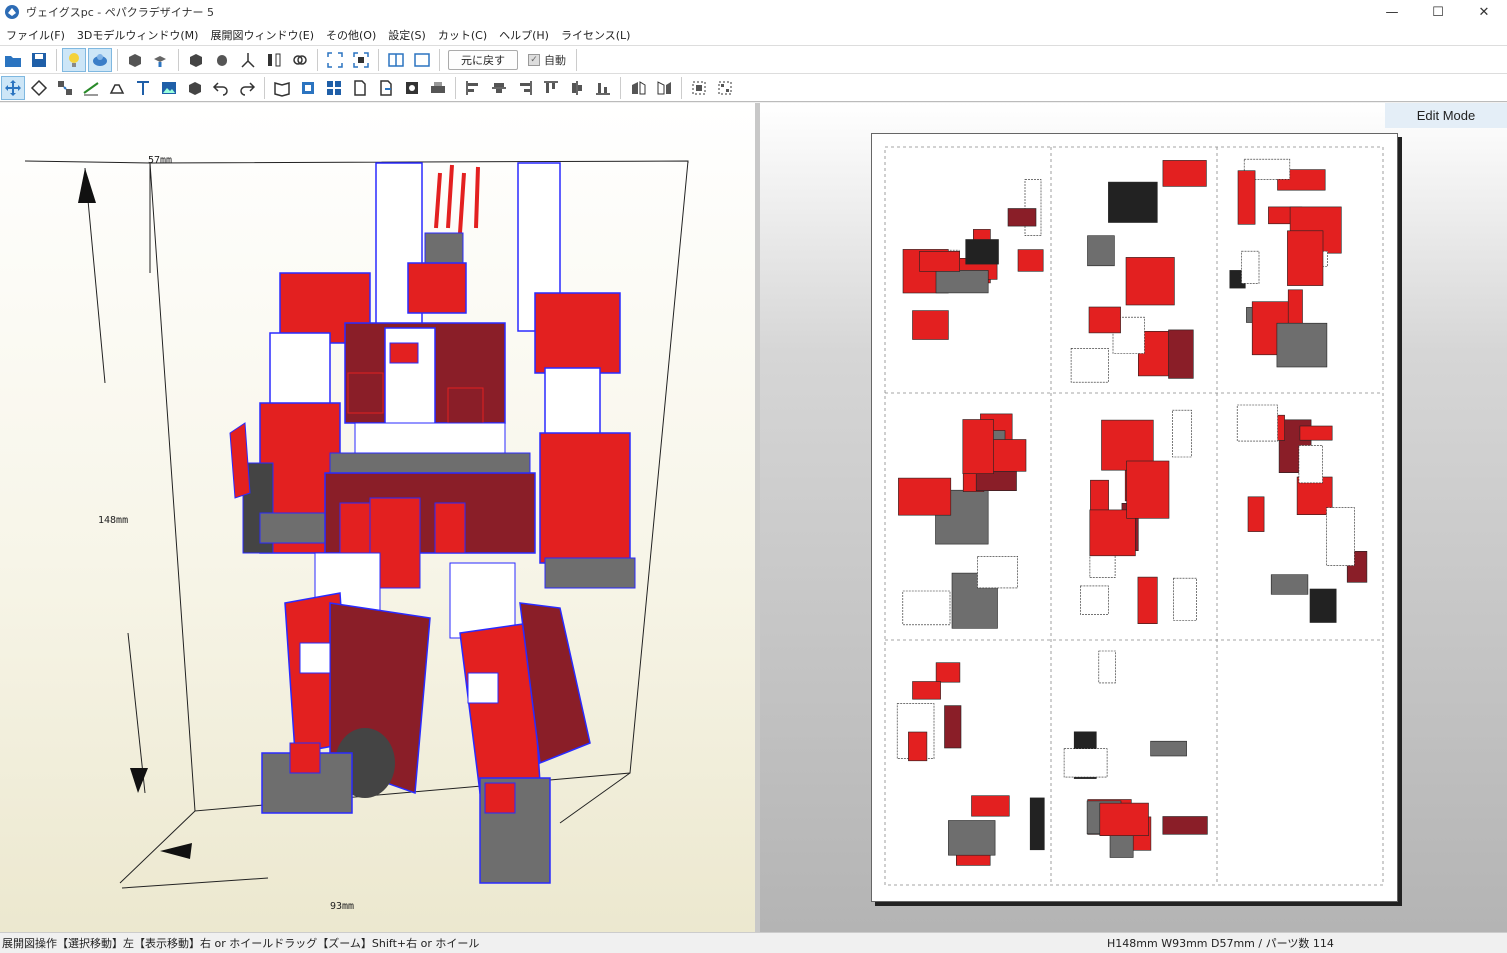  Describe the element at coordinates (222, 60) in the screenshot. I see `cylinder-icon` at that location.